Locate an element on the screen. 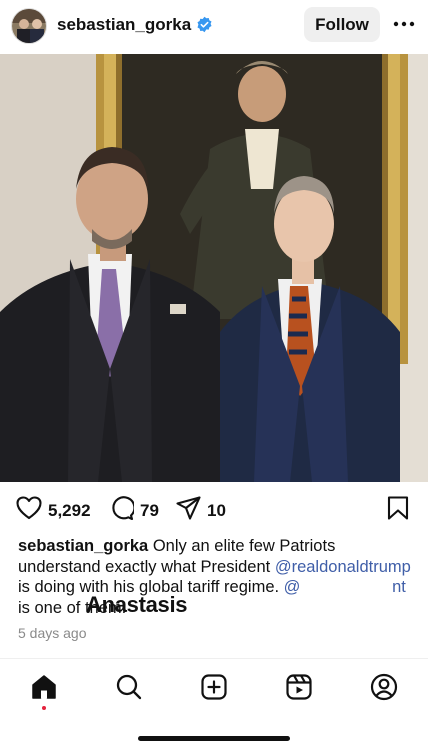  heart-icon is located at coordinates (29, 510).